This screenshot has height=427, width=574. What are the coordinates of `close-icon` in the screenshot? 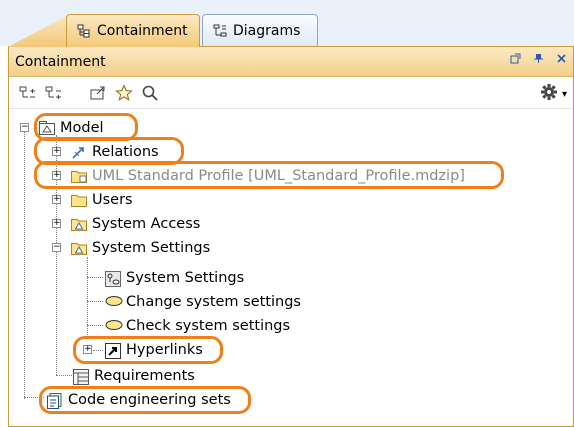 It's located at (561, 60).